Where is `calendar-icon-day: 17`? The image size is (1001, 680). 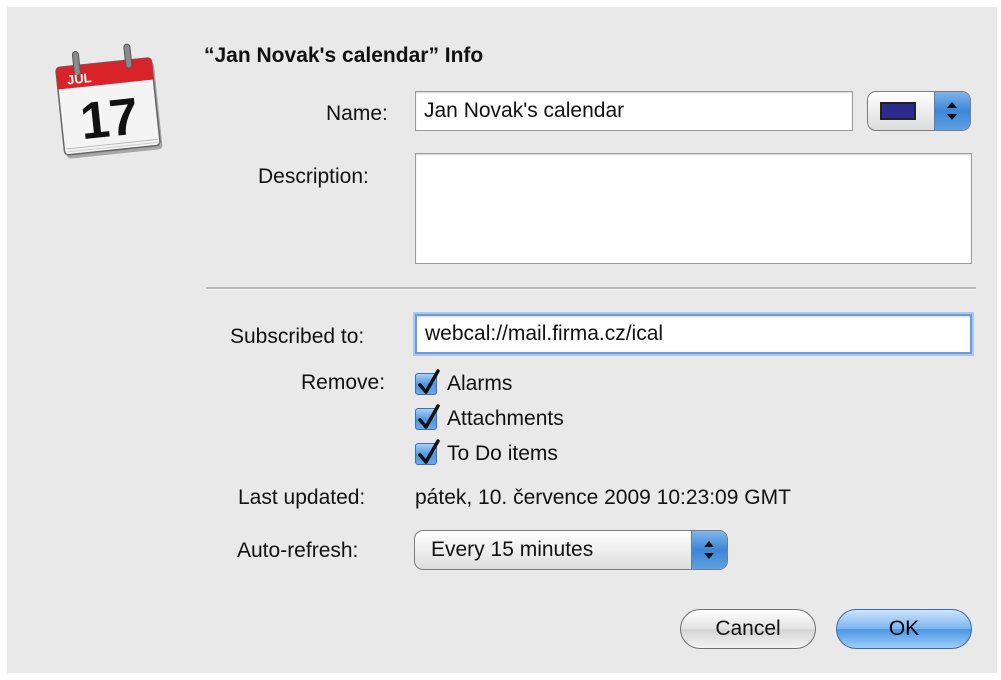 calendar-icon-day: 17 is located at coordinates (110, 119).